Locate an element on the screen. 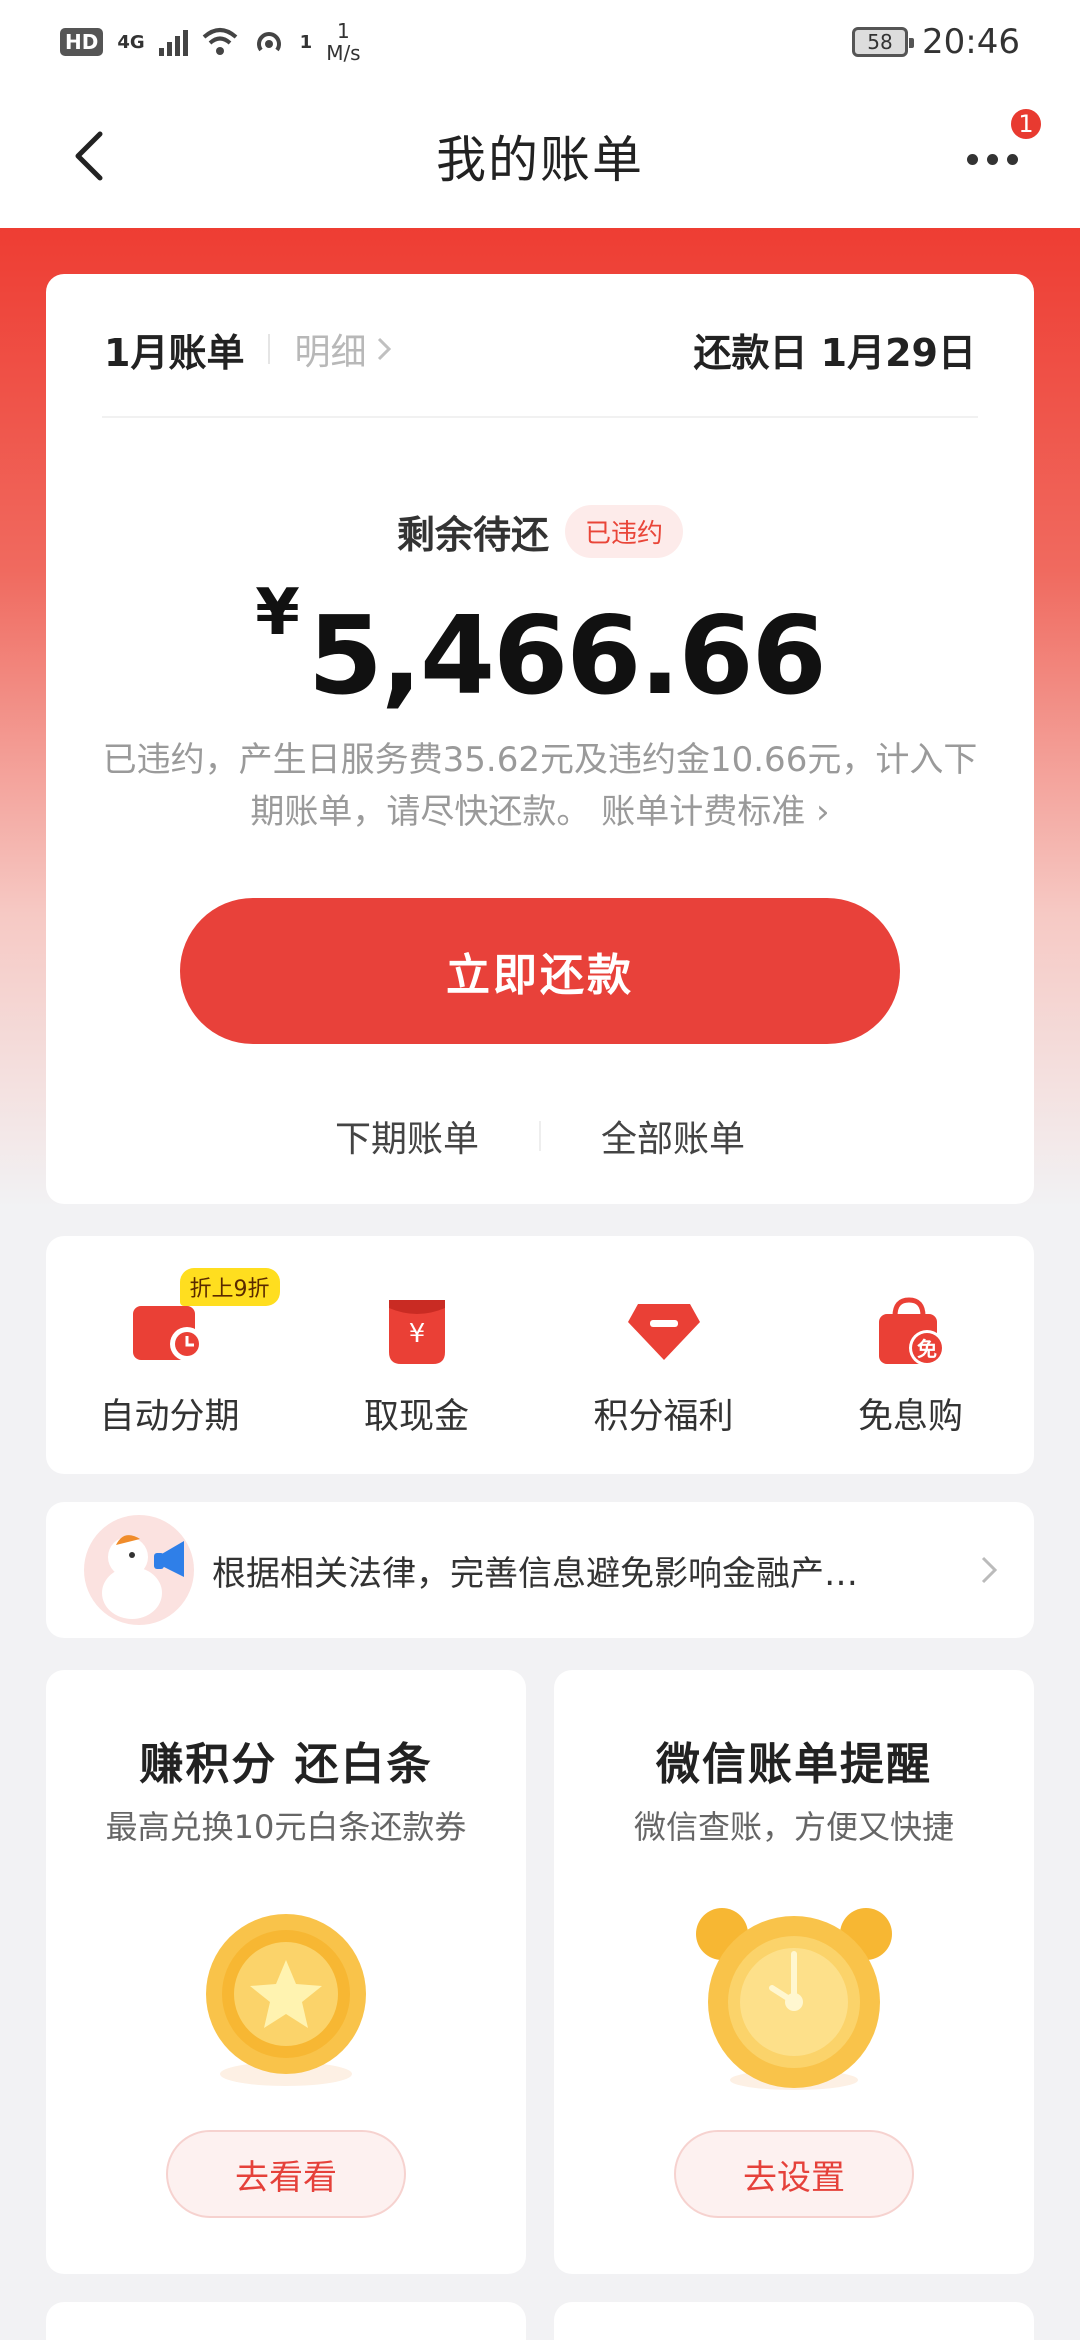 This screenshot has width=1080, height=2340. hotspot-icon is located at coordinates (268, 42).